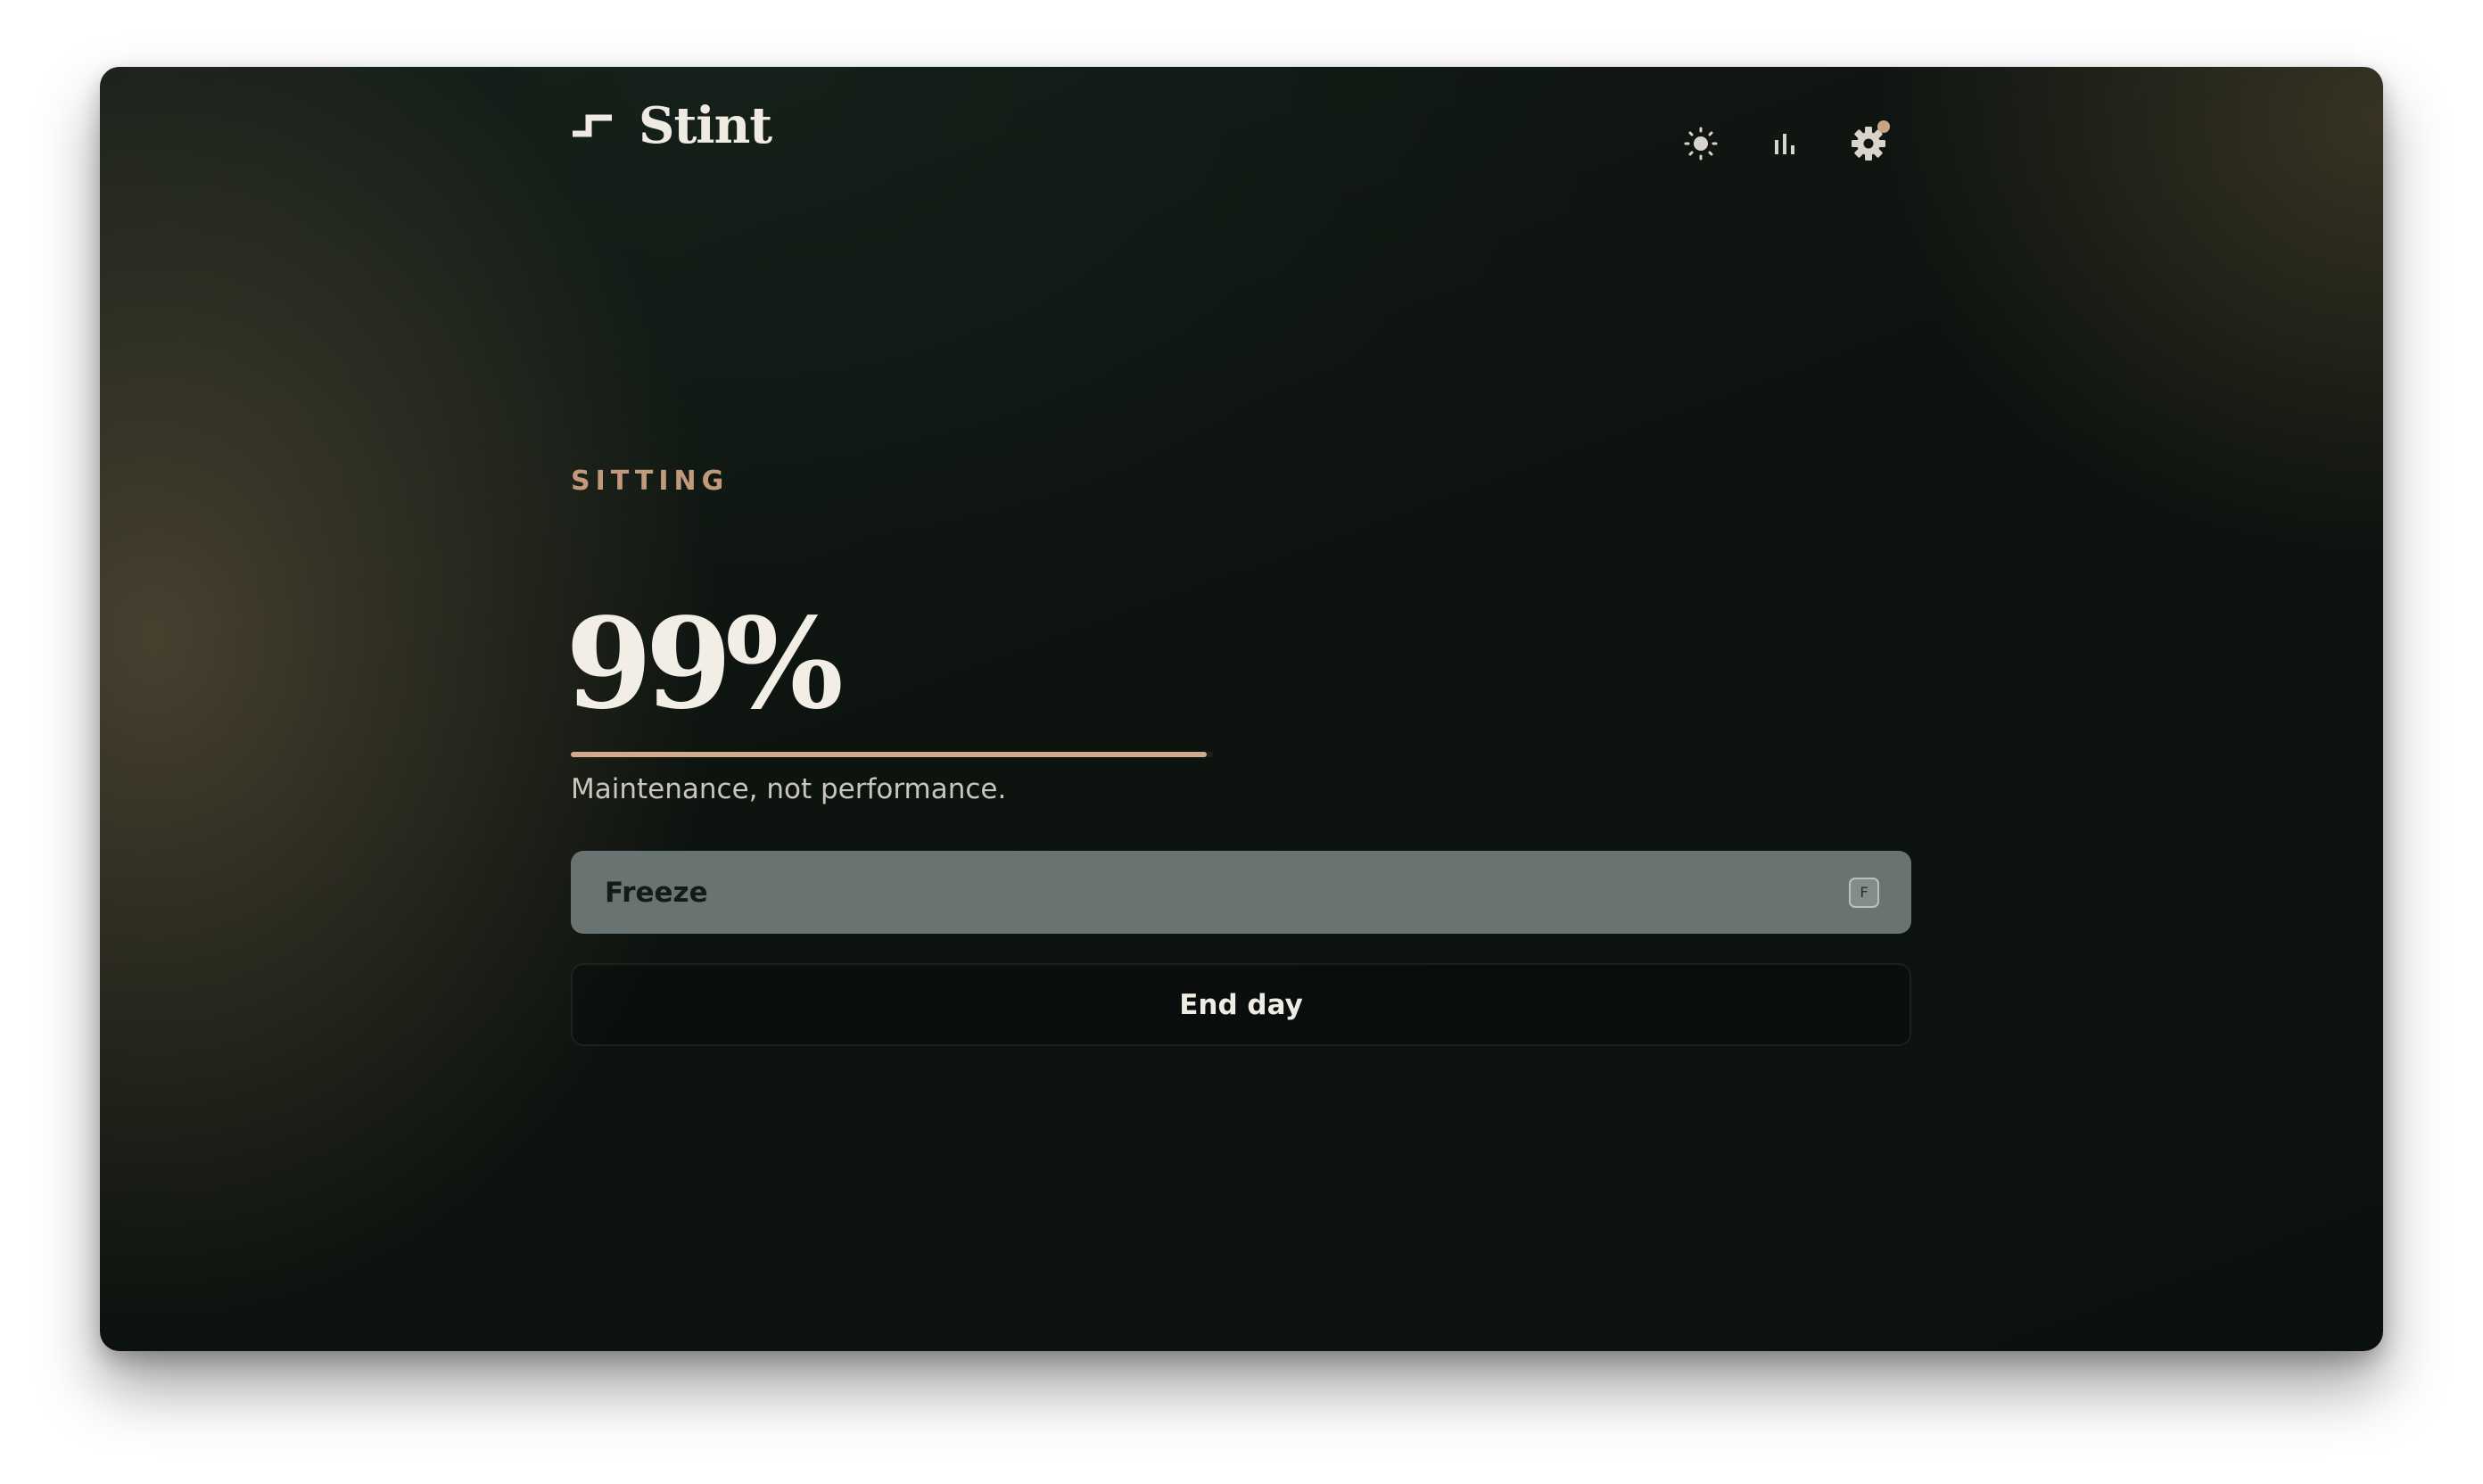 The image size is (2483, 1484). I want to click on app-logo: Stint, so click(672, 126).